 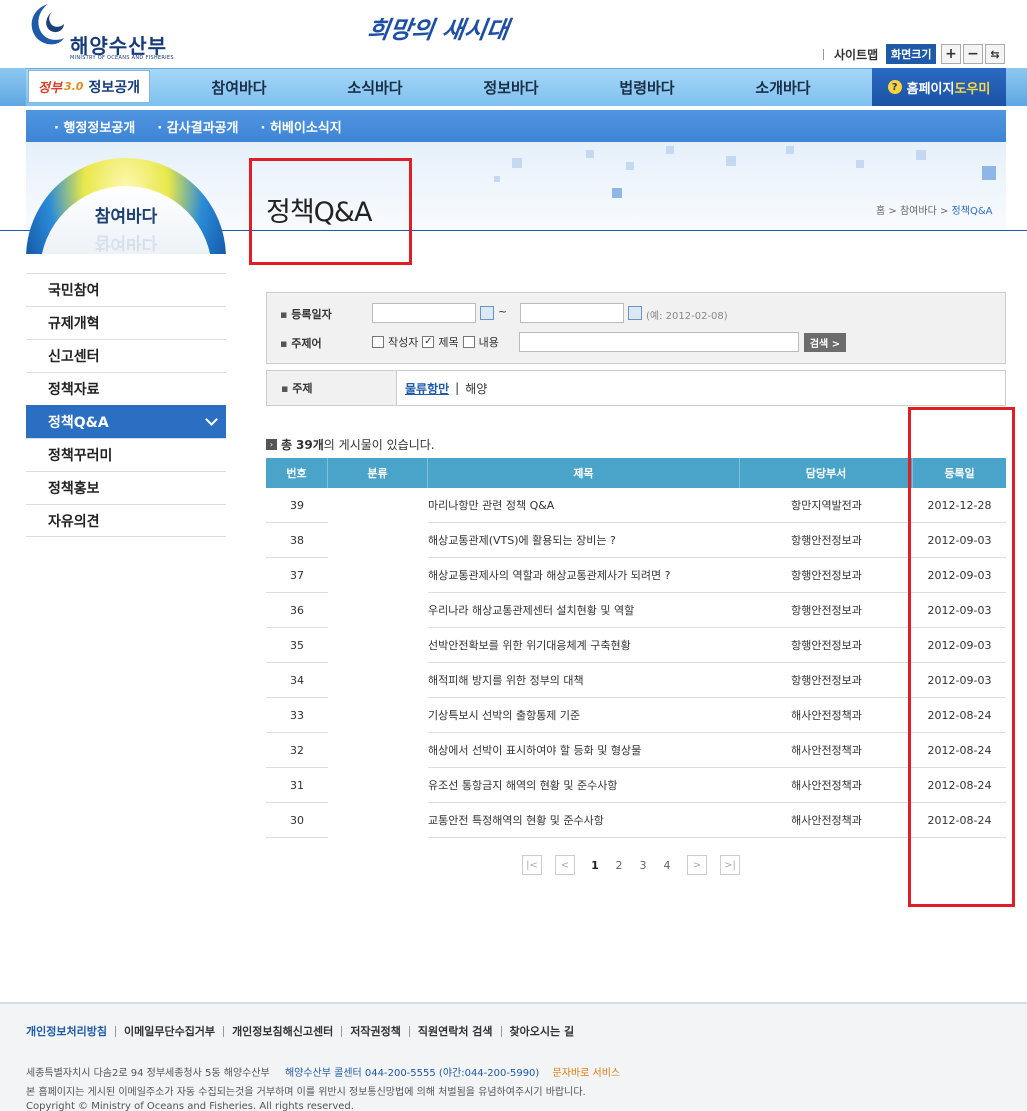 What do you see at coordinates (783, 87) in the screenshot?
I see `gnb-item-about: 소개바다` at bounding box center [783, 87].